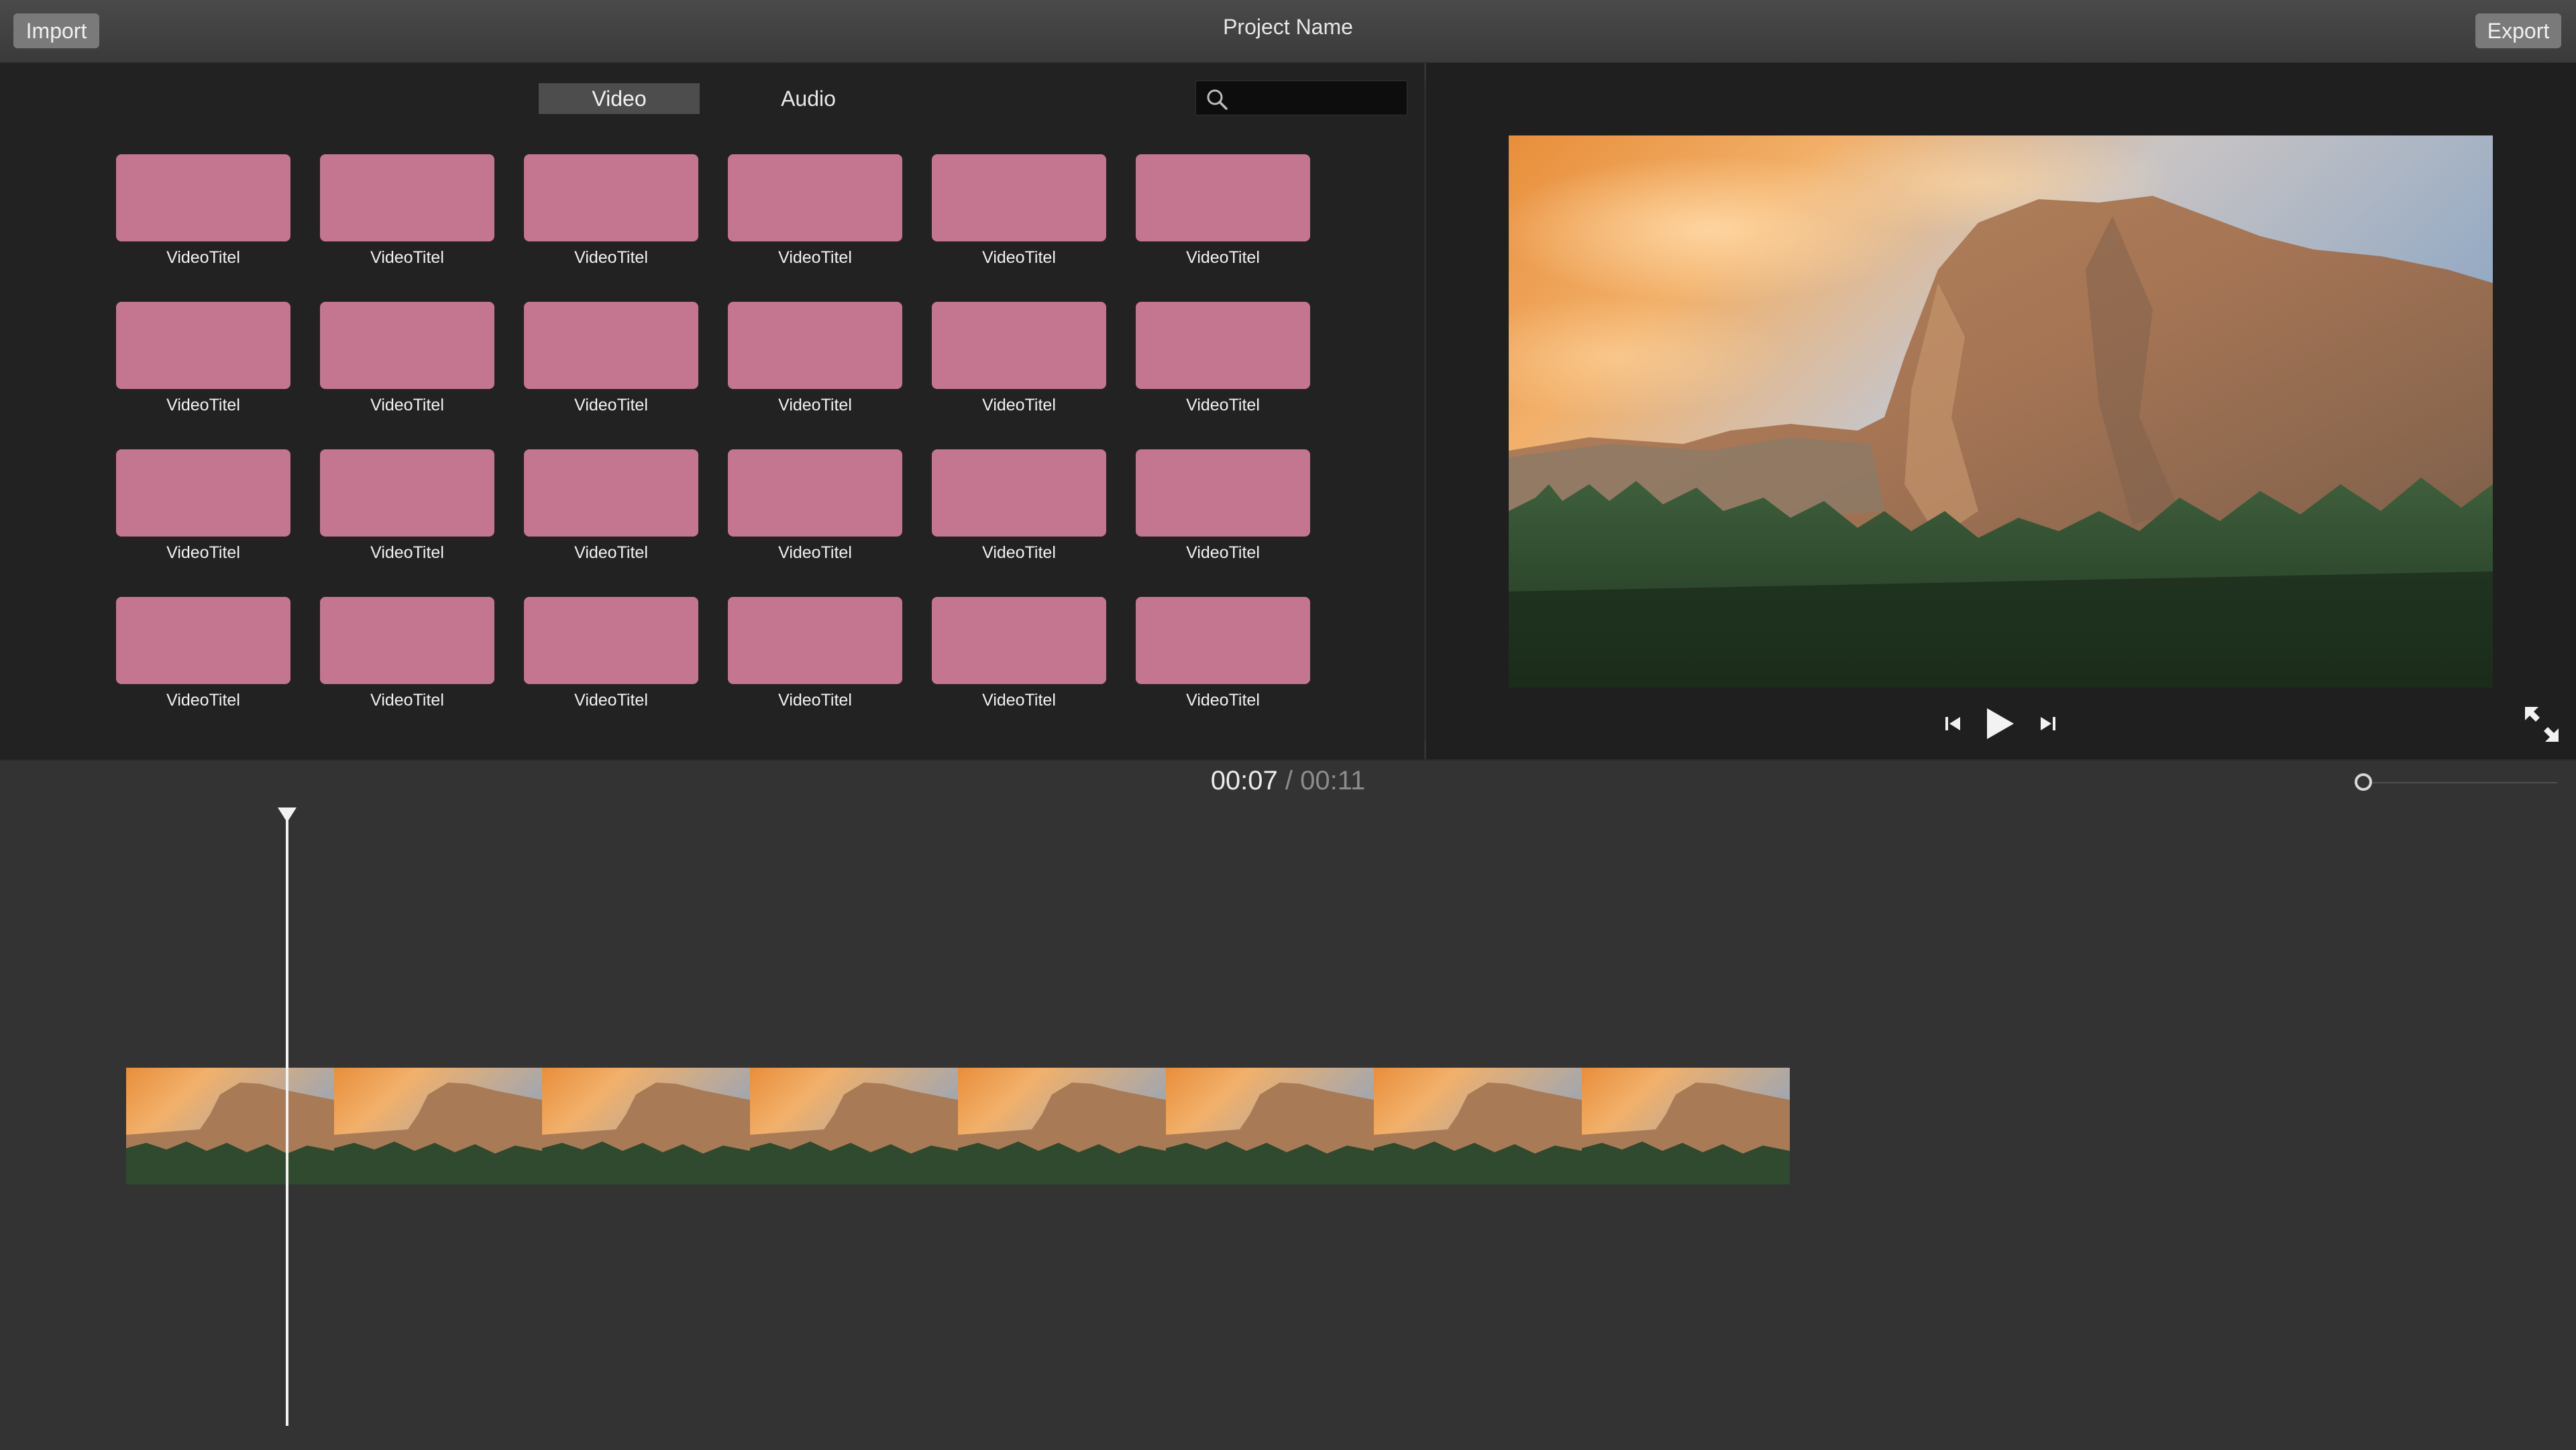 The width and height of the screenshot is (2576, 1450). I want to click on skip-back-icon, so click(1953, 723).